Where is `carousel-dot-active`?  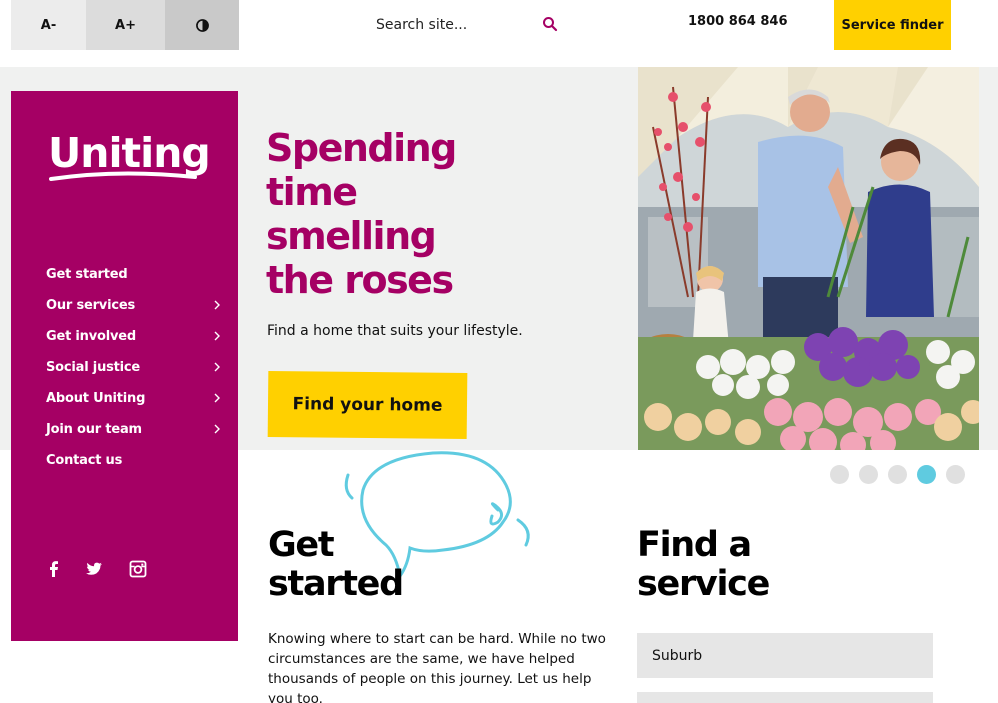
carousel-dot-active is located at coordinates (926, 474).